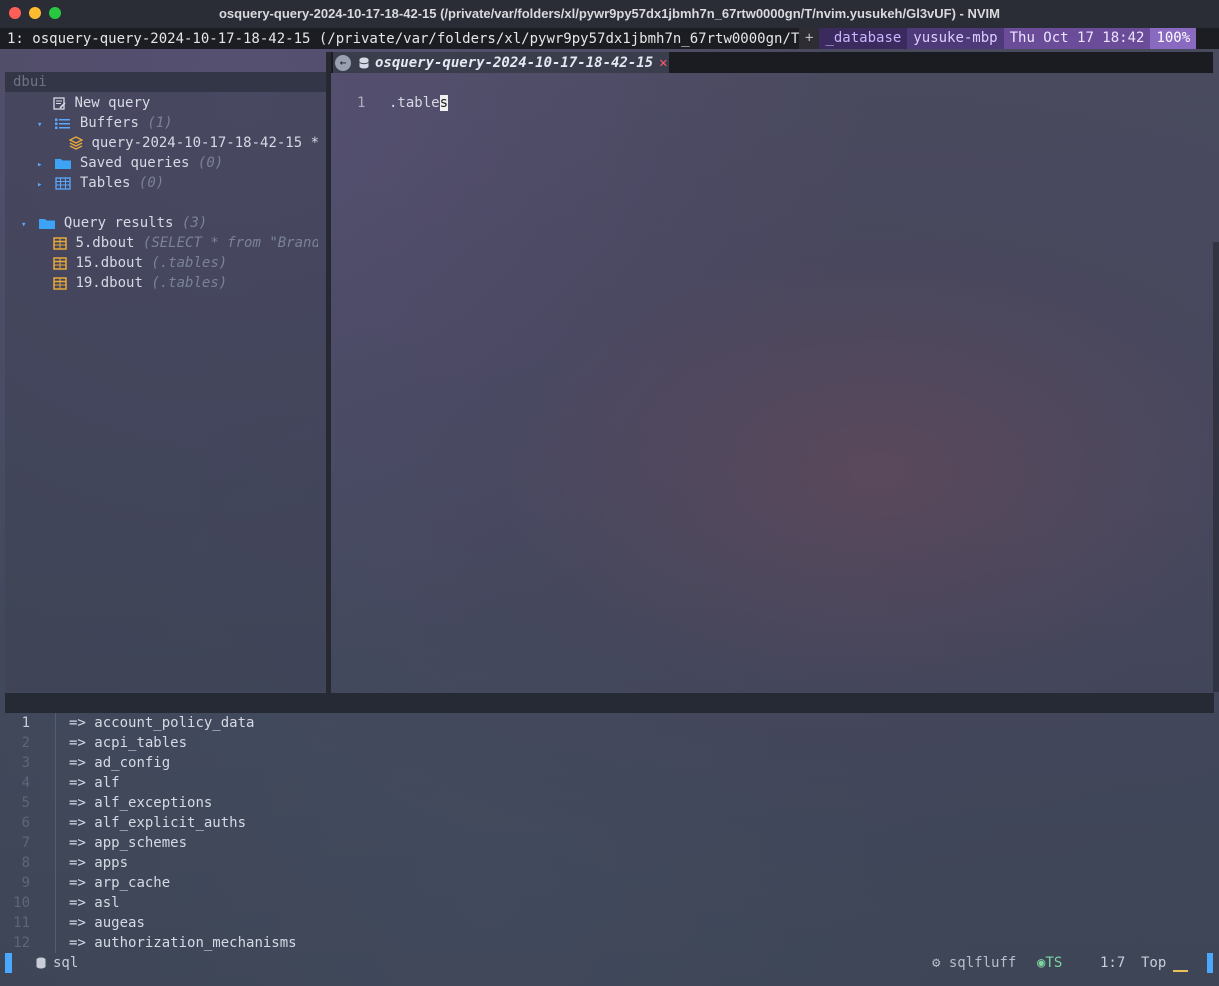  Describe the element at coordinates (112, 103) in the screenshot. I see `tree-item-label: New query` at that location.